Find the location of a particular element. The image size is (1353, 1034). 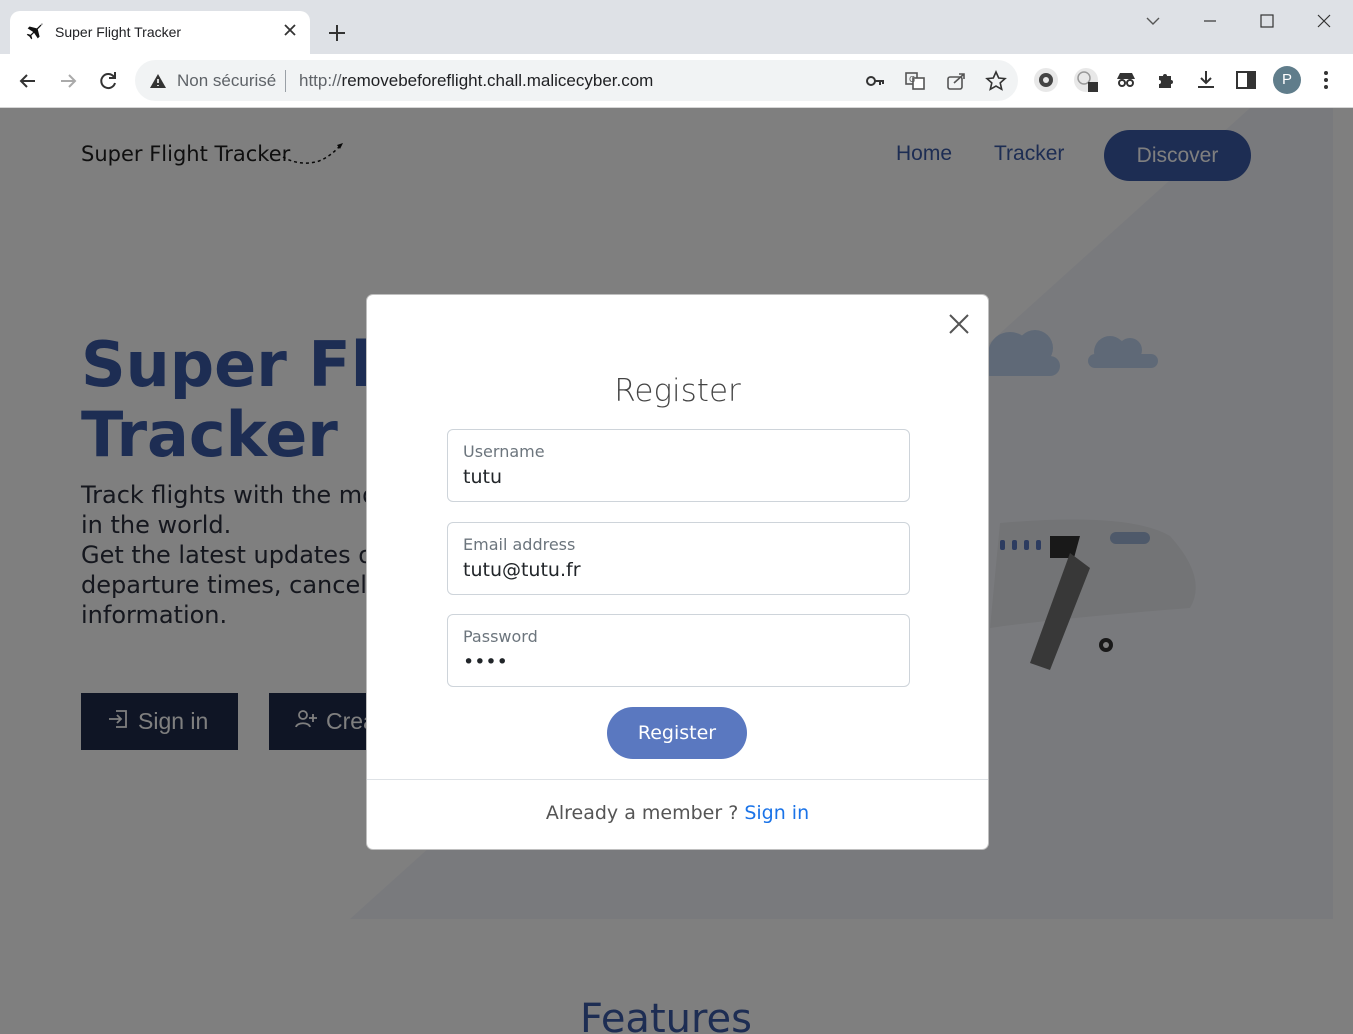

email-input is located at coordinates (678, 570).